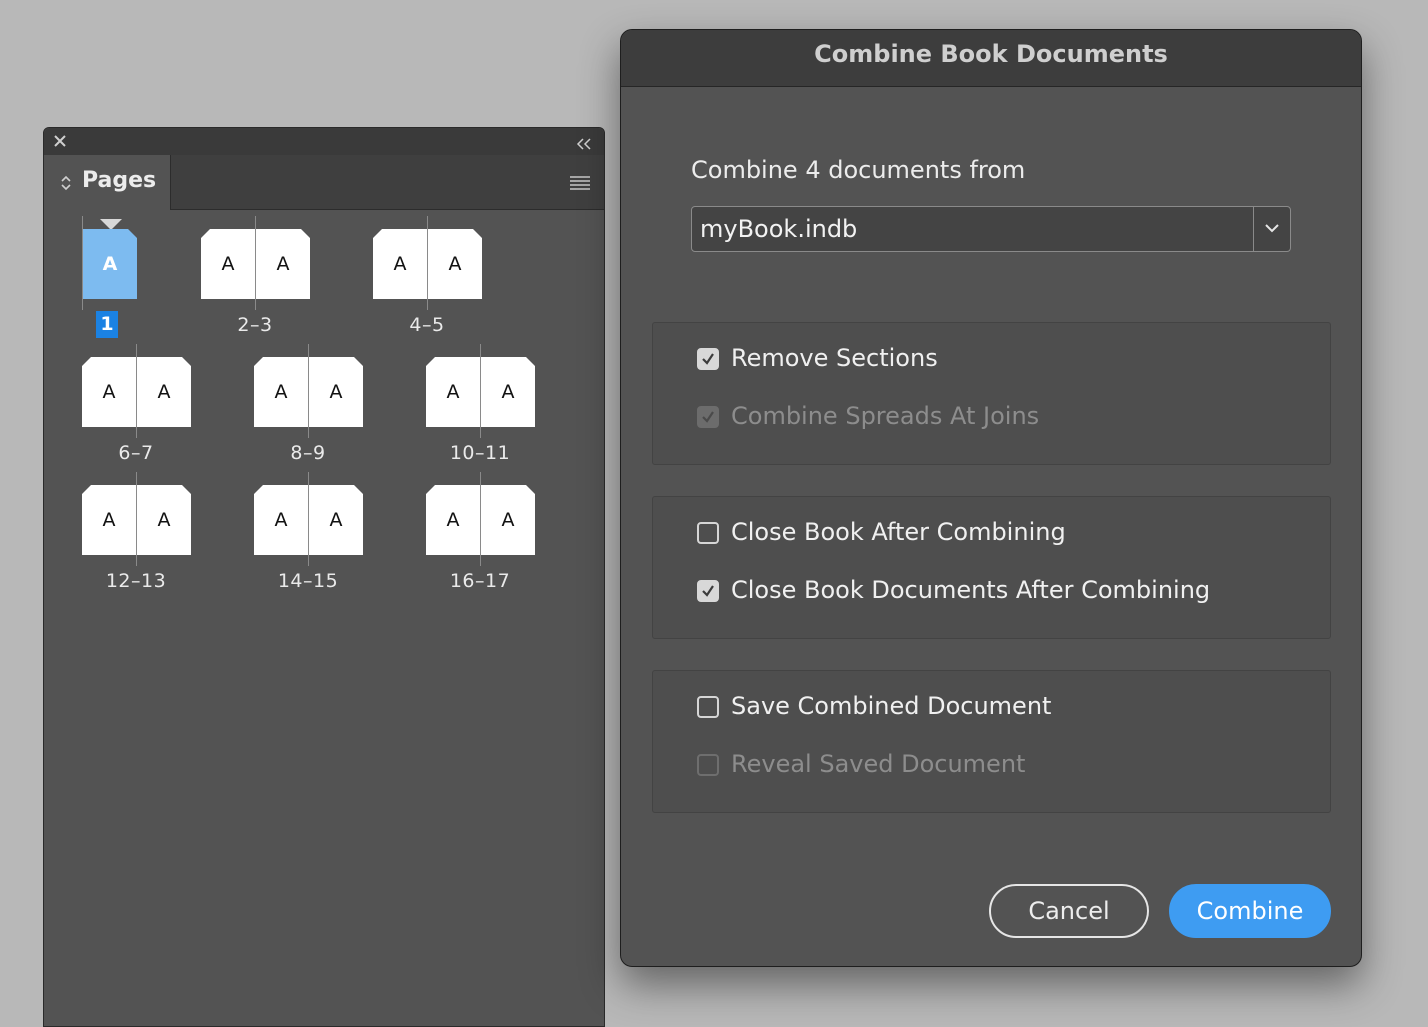 Image resolution: width=1428 pixels, height=1027 pixels. What do you see at coordinates (991, 54) in the screenshot?
I see `dialog-title: Combine Book Documents` at bounding box center [991, 54].